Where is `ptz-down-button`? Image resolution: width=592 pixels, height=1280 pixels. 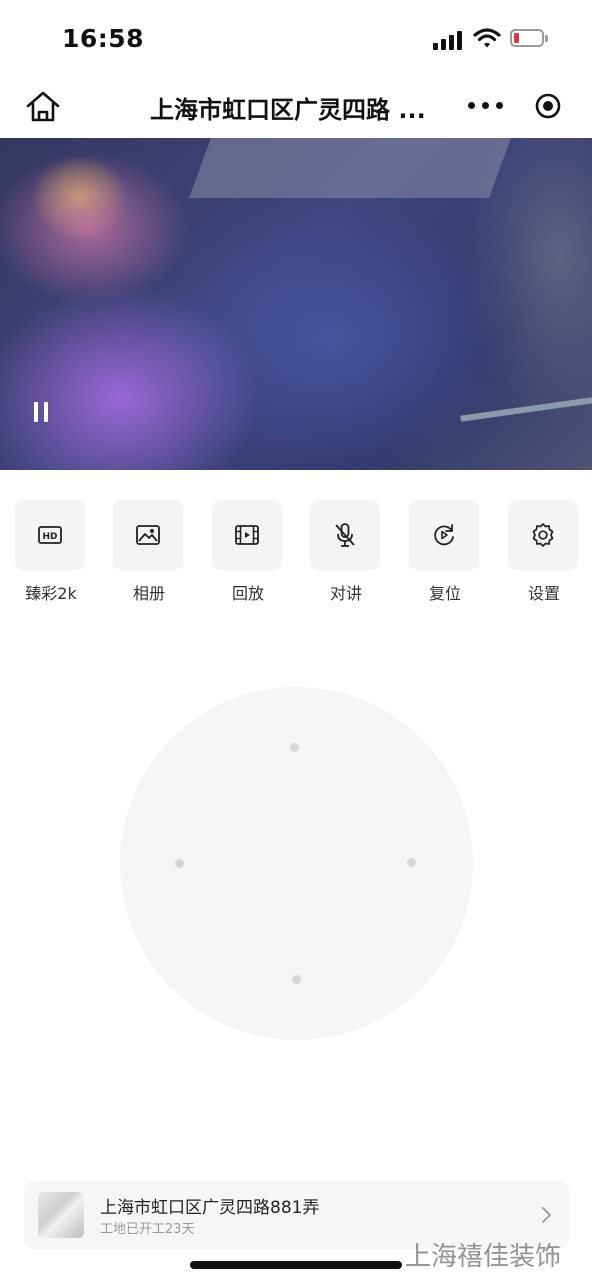 ptz-down-button is located at coordinates (296, 979).